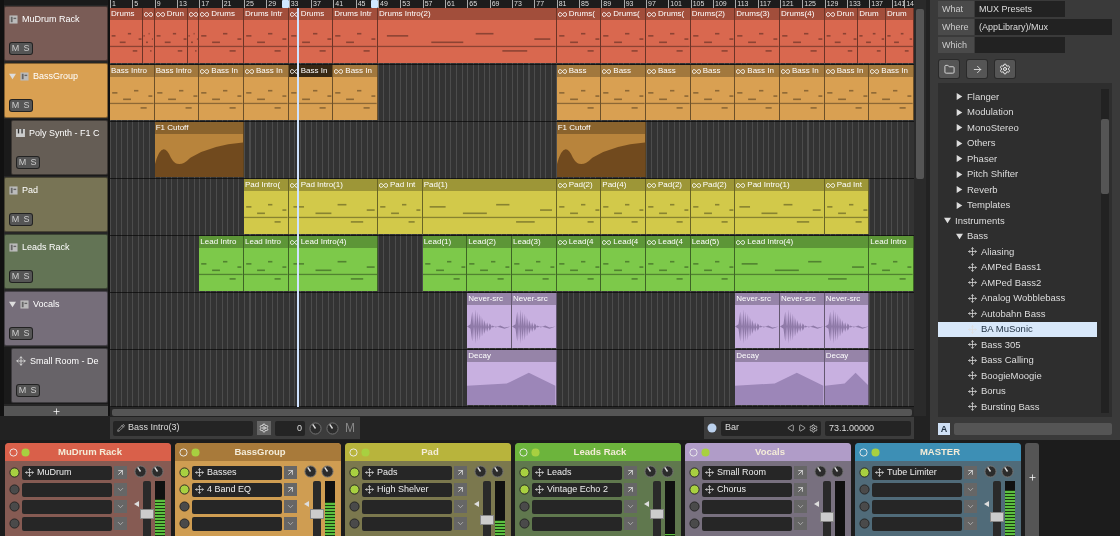  Describe the element at coordinates (944, 429) in the screenshot. I see `filter-button: A` at that location.